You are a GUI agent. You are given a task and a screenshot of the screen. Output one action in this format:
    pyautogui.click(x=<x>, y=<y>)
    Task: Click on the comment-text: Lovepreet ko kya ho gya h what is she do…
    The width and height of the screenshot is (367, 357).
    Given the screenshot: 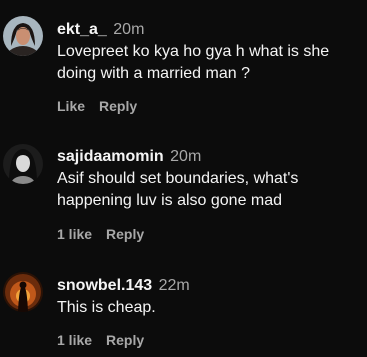 What is the action you would take?
    pyautogui.click(x=193, y=62)
    